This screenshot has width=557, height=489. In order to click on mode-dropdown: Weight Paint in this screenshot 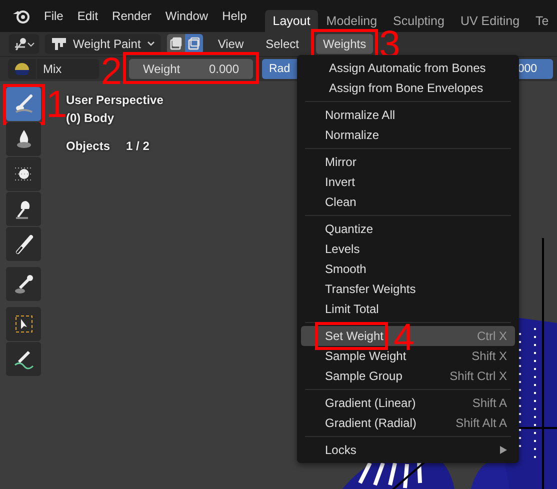, I will do `click(103, 44)`.